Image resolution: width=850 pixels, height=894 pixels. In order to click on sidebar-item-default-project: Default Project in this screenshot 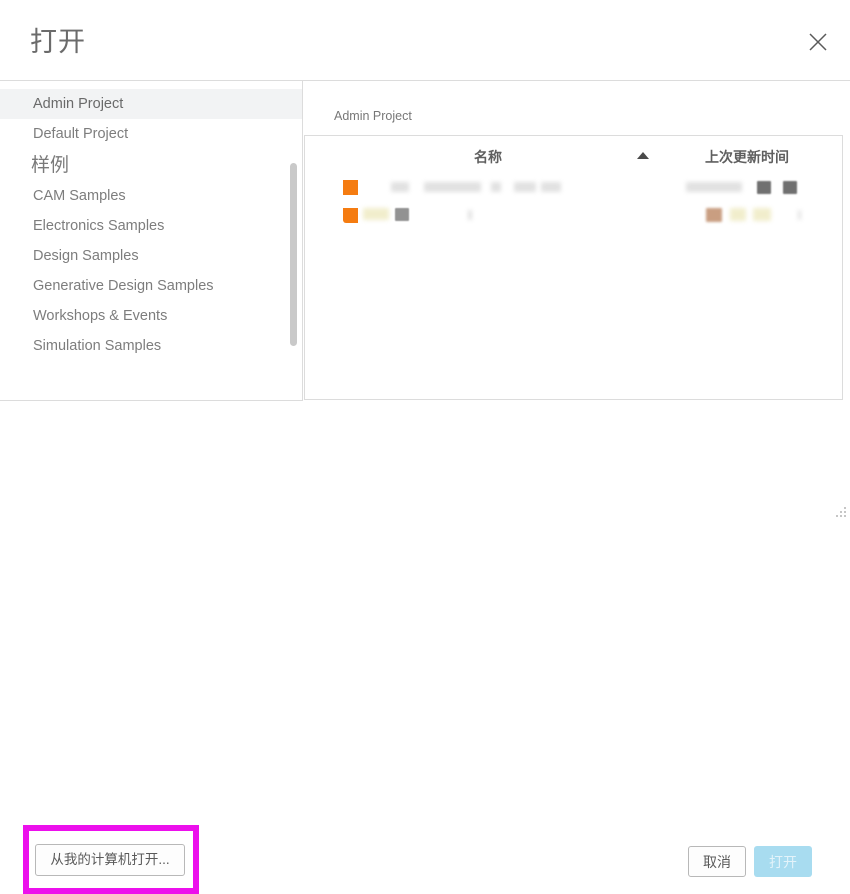, I will do `click(151, 134)`.